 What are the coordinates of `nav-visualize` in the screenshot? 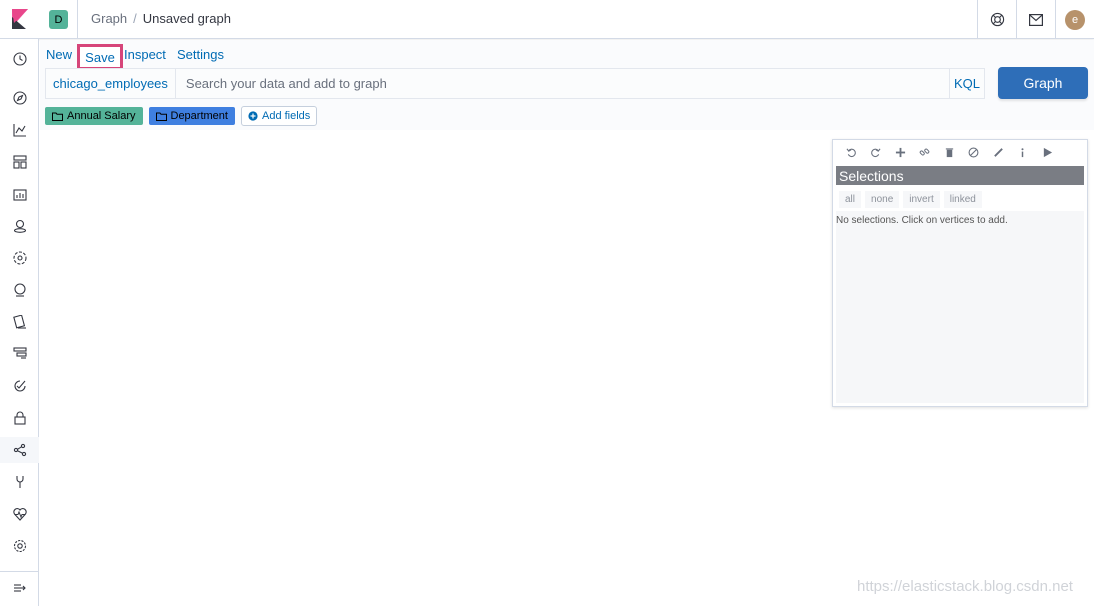 It's located at (19, 130).